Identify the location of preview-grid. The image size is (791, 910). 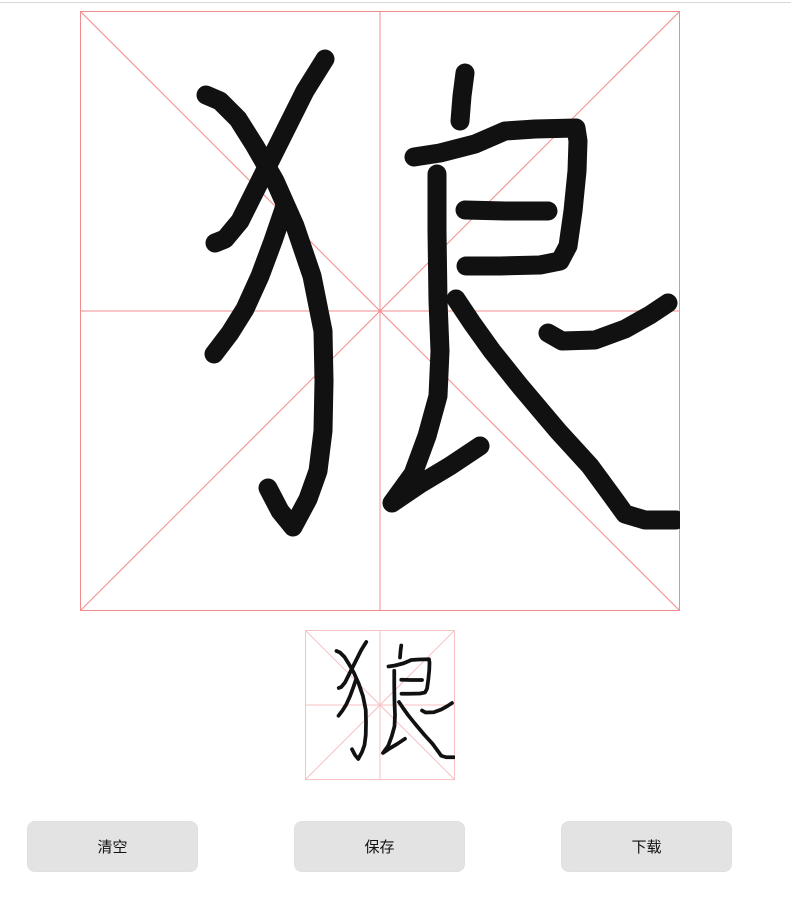
(380, 705).